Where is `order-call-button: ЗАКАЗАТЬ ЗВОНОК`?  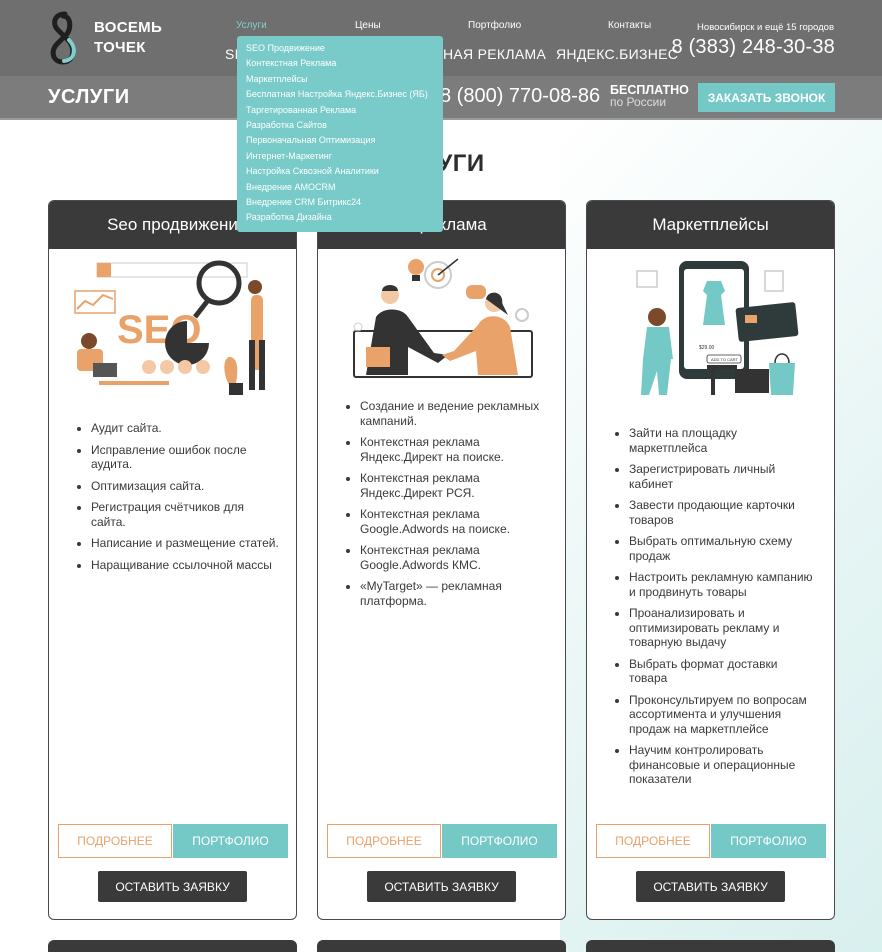 order-call-button: ЗАКАЗАТЬ ЗВОНОК is located at coordinates (766, 97).